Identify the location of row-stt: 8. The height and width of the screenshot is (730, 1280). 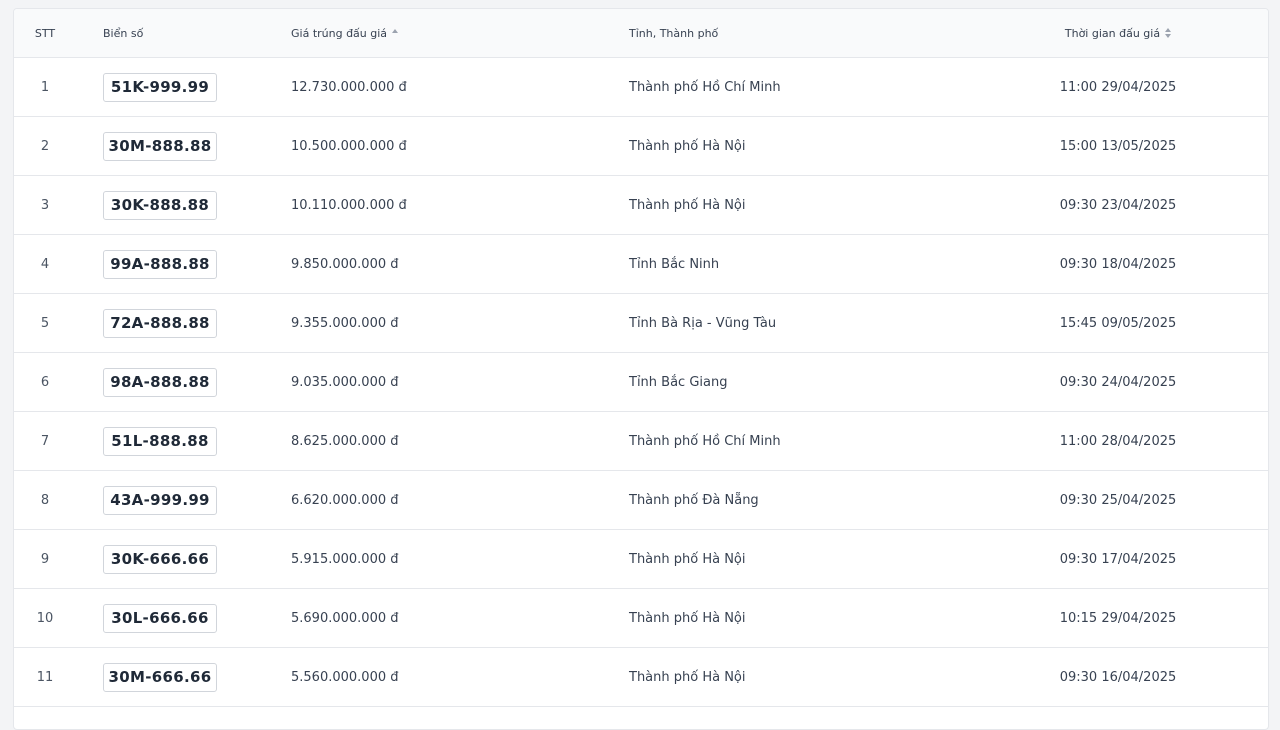
(45, 500).